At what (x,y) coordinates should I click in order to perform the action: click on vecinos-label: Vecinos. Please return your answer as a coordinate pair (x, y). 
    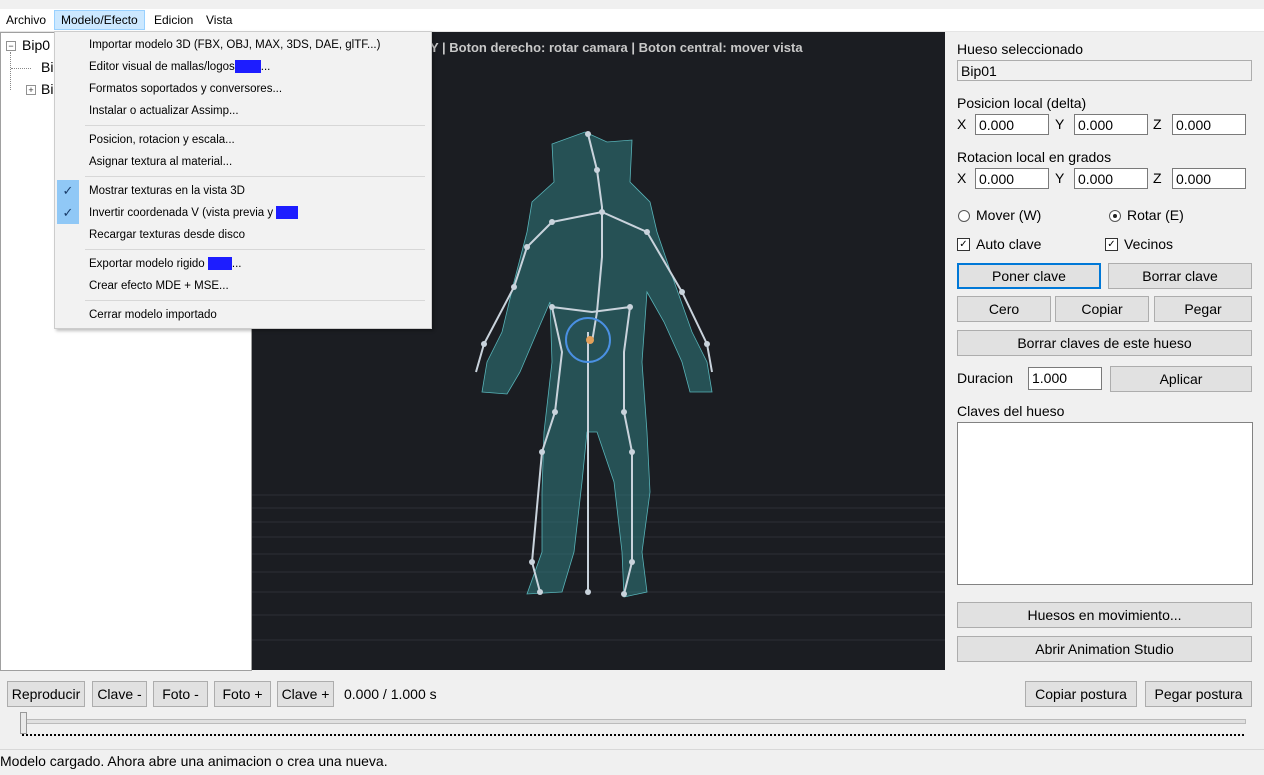
    Looking at the image, I should click on (1149, 244).